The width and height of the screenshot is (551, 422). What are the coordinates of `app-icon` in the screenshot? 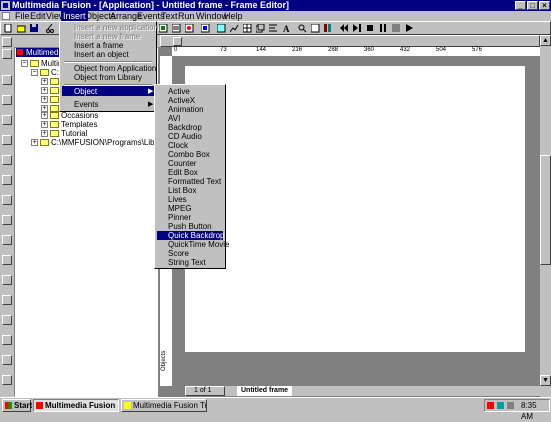 It's located at (5, 5).